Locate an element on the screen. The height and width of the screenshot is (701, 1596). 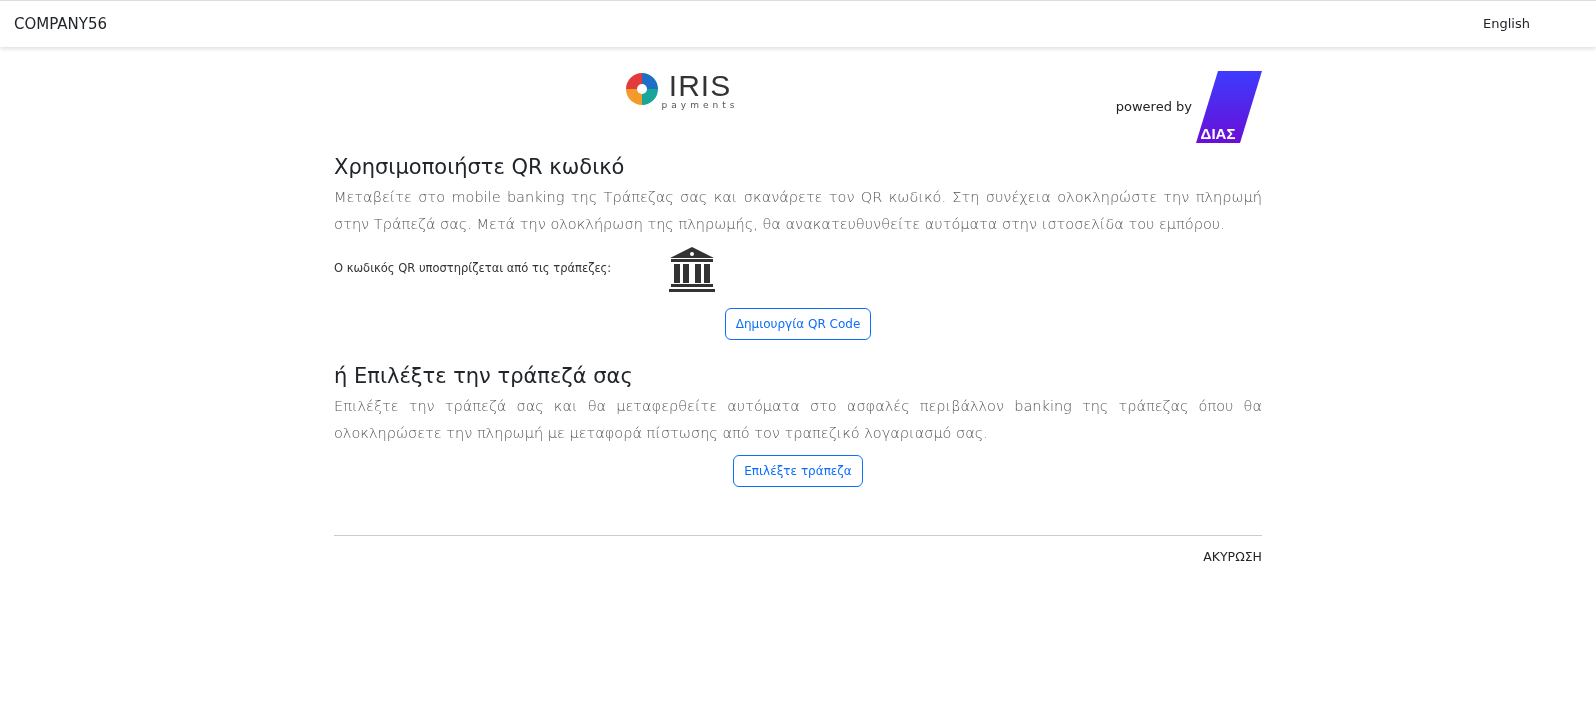
dias-logo: ΔΙΑΣ is located at coordinates (1229, 107).